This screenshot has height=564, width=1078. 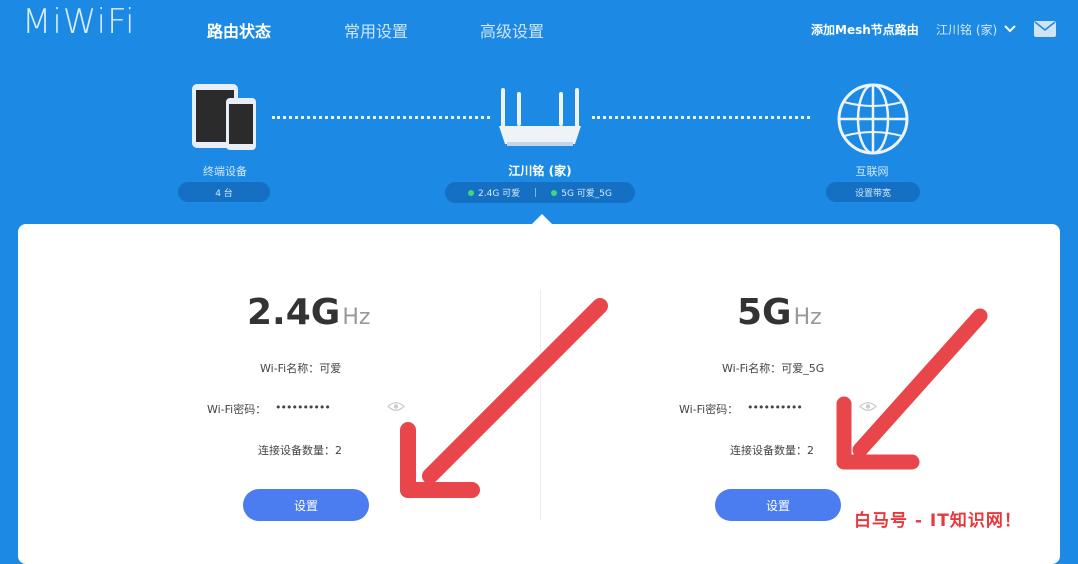 What do you see at coordinates (540, 117) in the screenshot?
I see `router-icon` at bounding box center [540, 117].